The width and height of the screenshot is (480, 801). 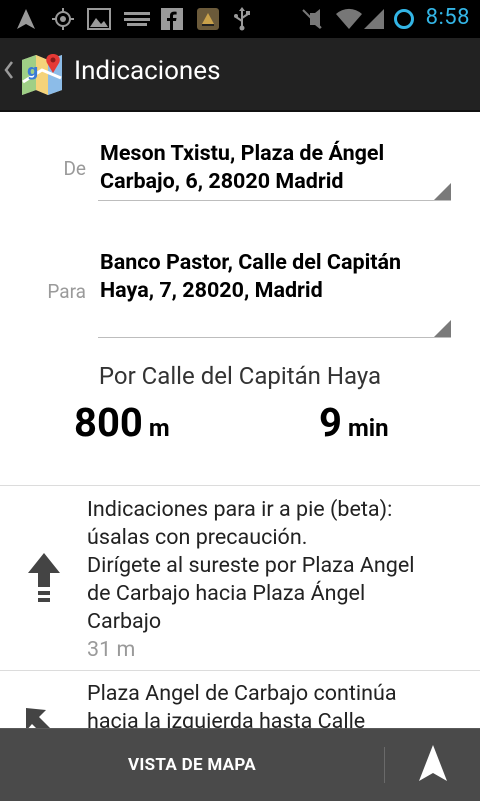 What do you see at coordinates (108, 422) in the screenshot?
I see `distance-value: 800` at bounding box center [108, 422].